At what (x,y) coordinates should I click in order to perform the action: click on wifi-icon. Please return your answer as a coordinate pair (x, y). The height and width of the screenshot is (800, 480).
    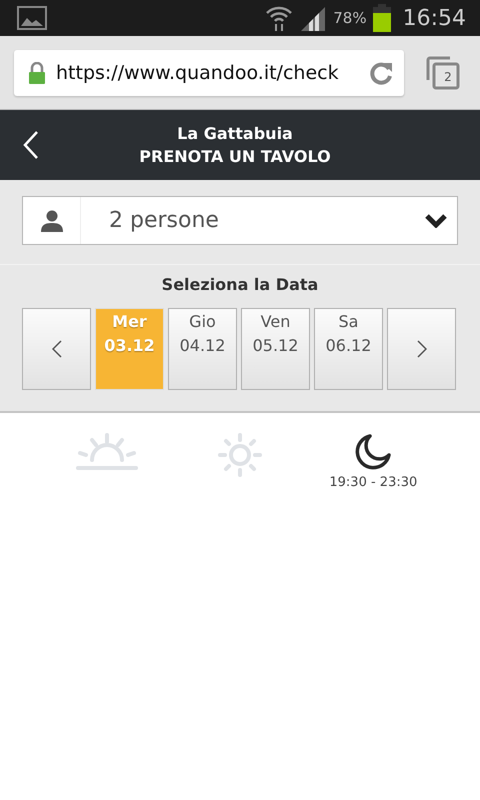
    Looking at the image, I should click on (279, 18).